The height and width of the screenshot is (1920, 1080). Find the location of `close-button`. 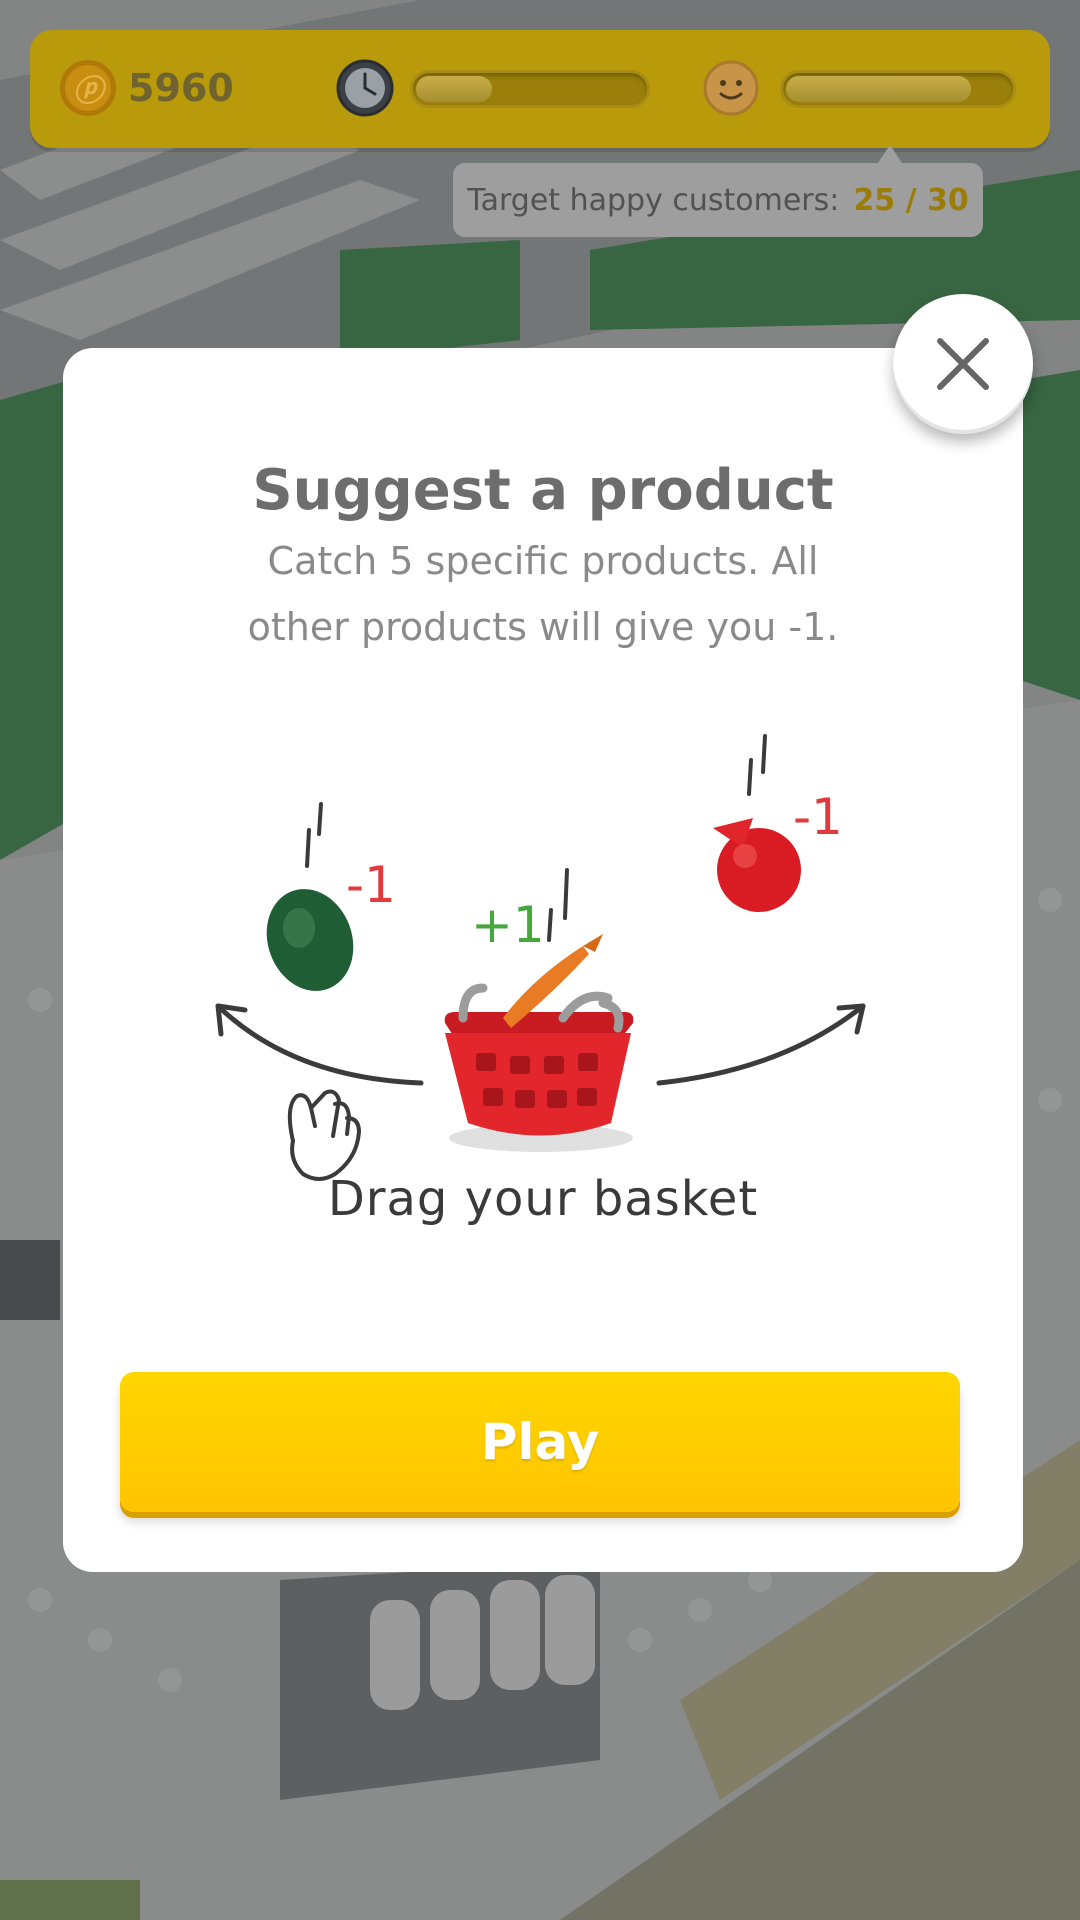

close-button is located at coordinates (963, 364).